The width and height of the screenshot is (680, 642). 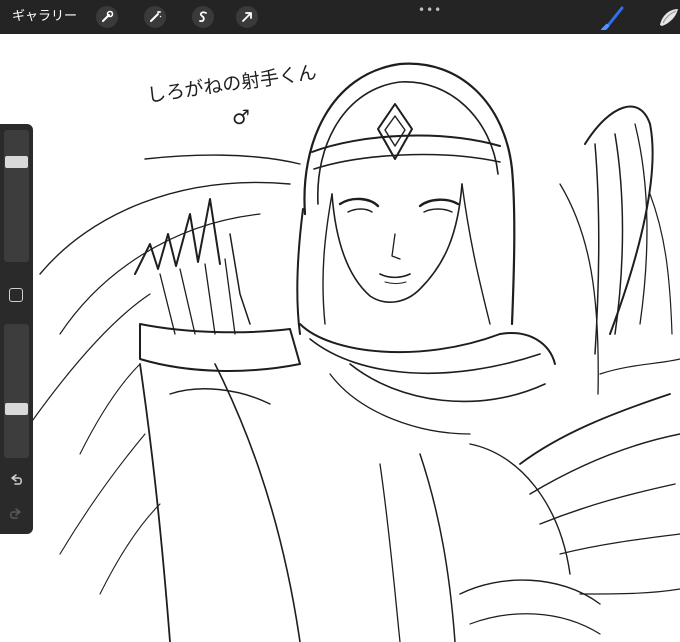 I want to click on handwritten-caption: しろがねの射手くん, so click(x=232, y=84).